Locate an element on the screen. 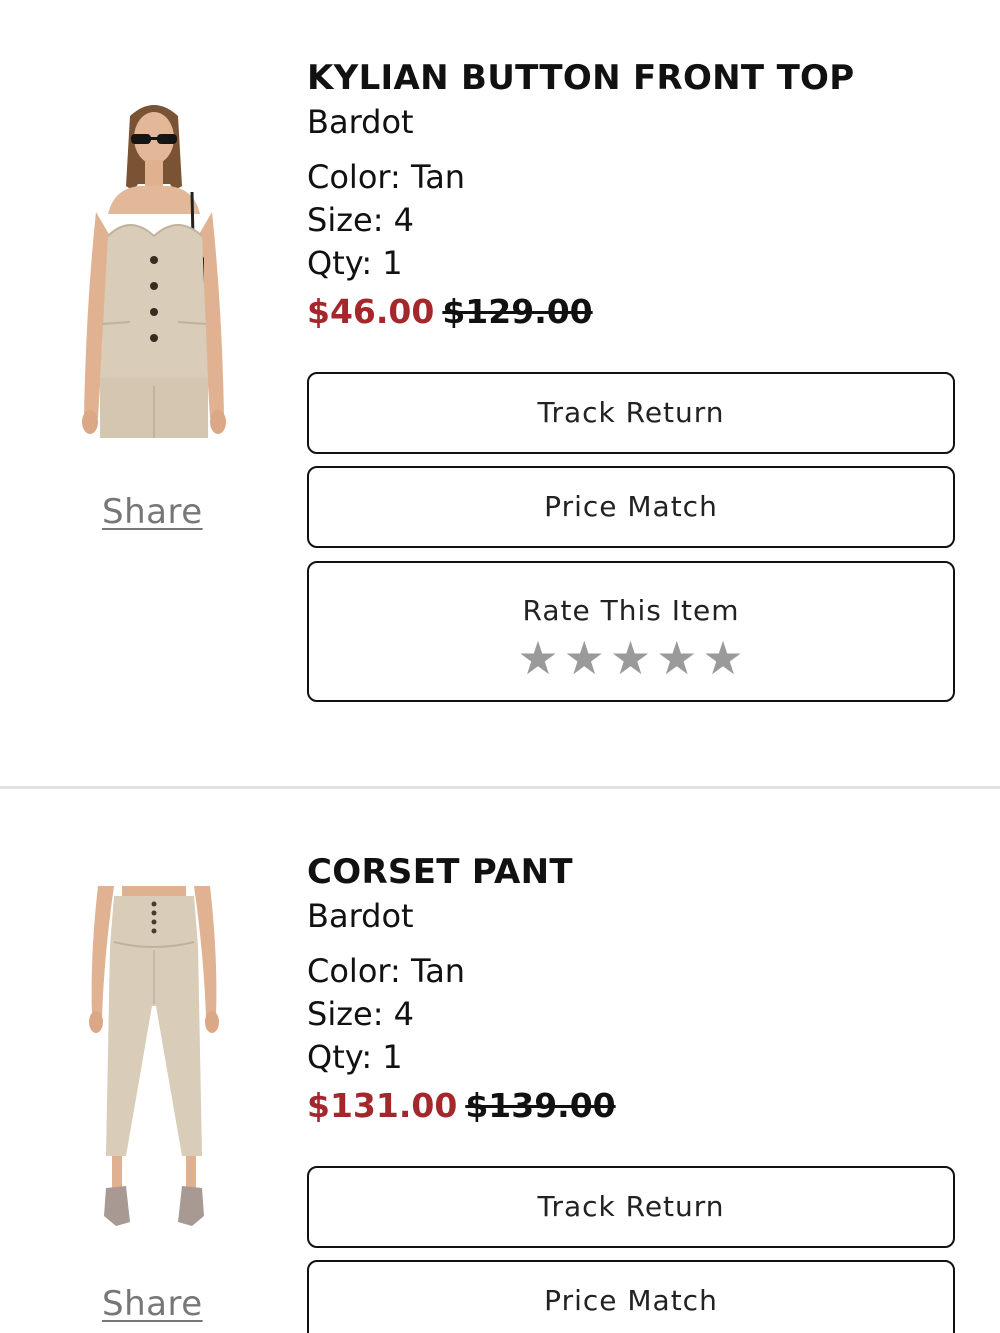  star-rating: ★ ★ ★ ★ ★ is located at coordinates (631, 658).